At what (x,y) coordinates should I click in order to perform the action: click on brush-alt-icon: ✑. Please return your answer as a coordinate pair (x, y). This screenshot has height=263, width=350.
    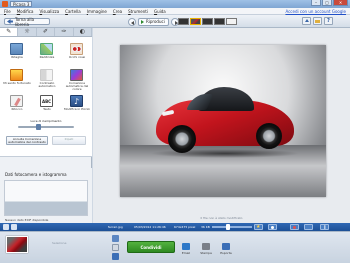
    Looking at the image, I should click on (64, 31).